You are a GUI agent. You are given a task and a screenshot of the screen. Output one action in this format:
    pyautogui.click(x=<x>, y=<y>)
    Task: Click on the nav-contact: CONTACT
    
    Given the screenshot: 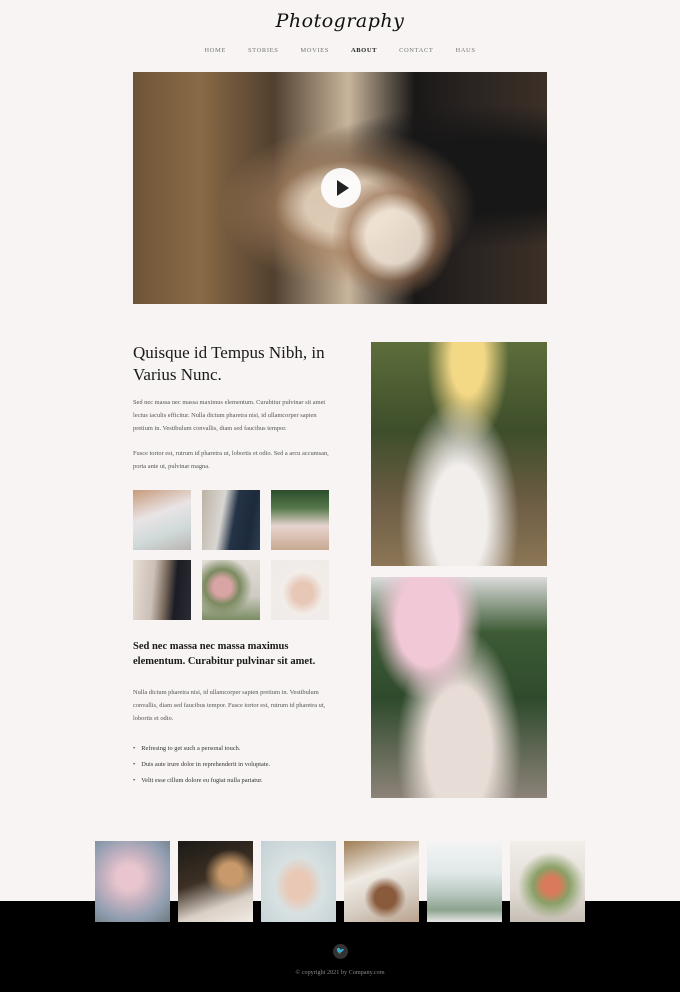 What is the action you would take?
    pyautogui.click(x=416, y=50)
    